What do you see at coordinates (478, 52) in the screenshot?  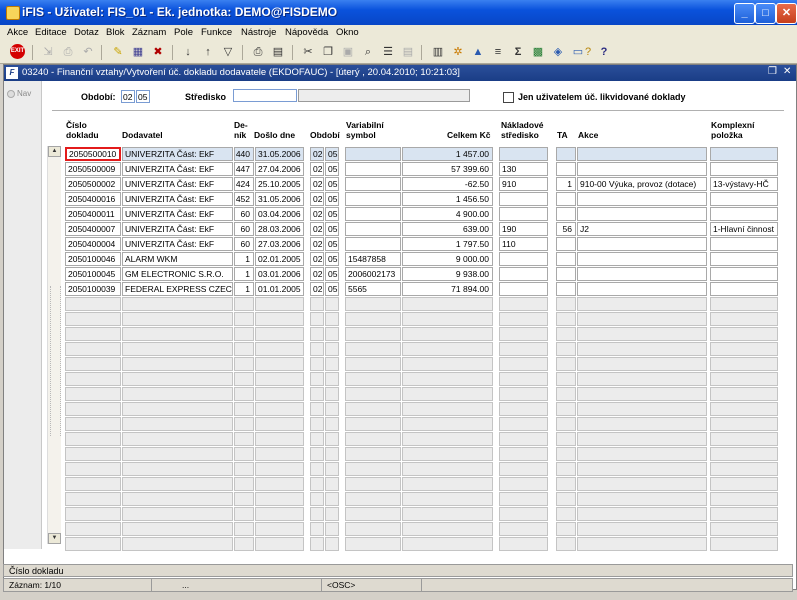 I see `chart-icon: ▲` at bounding box center [478, 52].